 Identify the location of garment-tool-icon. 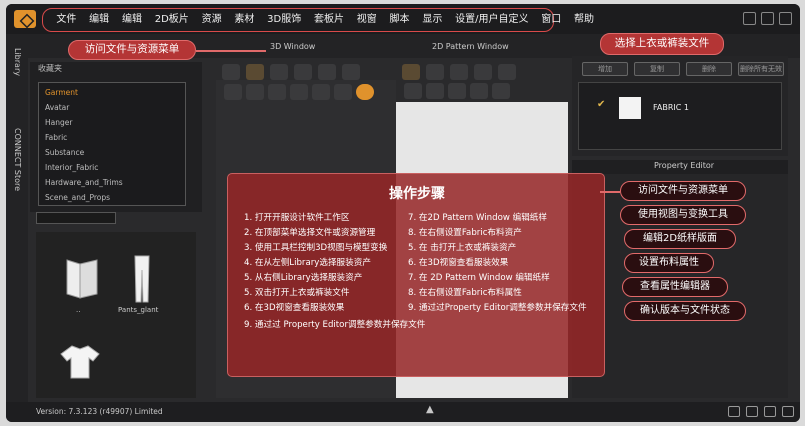
(255, 92).